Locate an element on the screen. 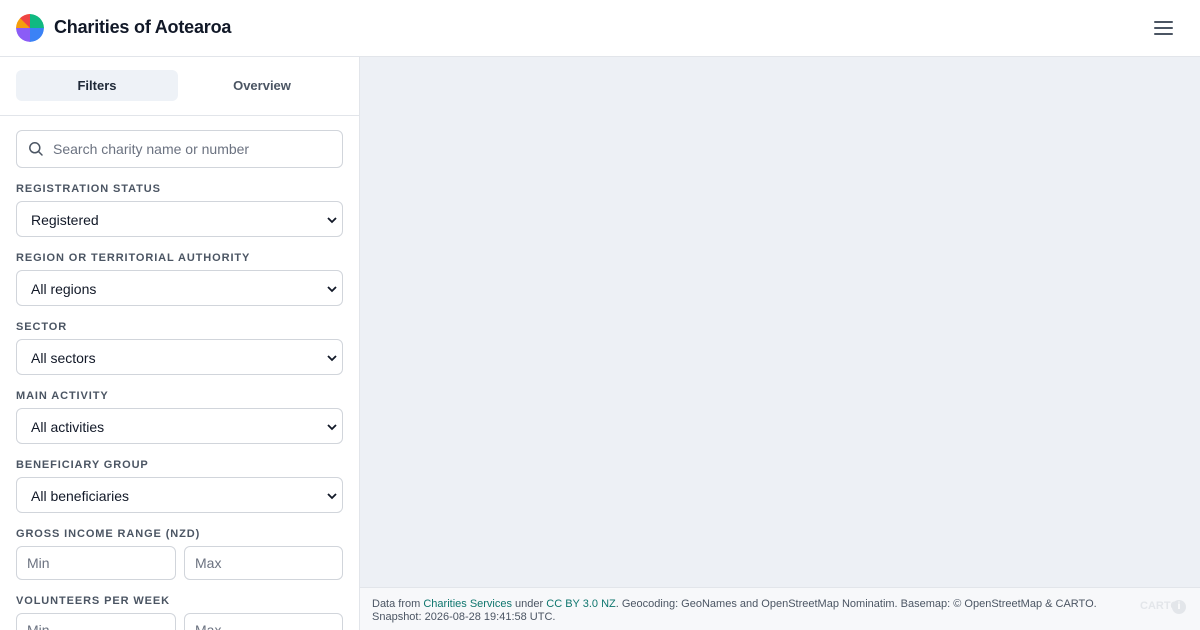  region-value: All regions is located at coordinates (64, 289).